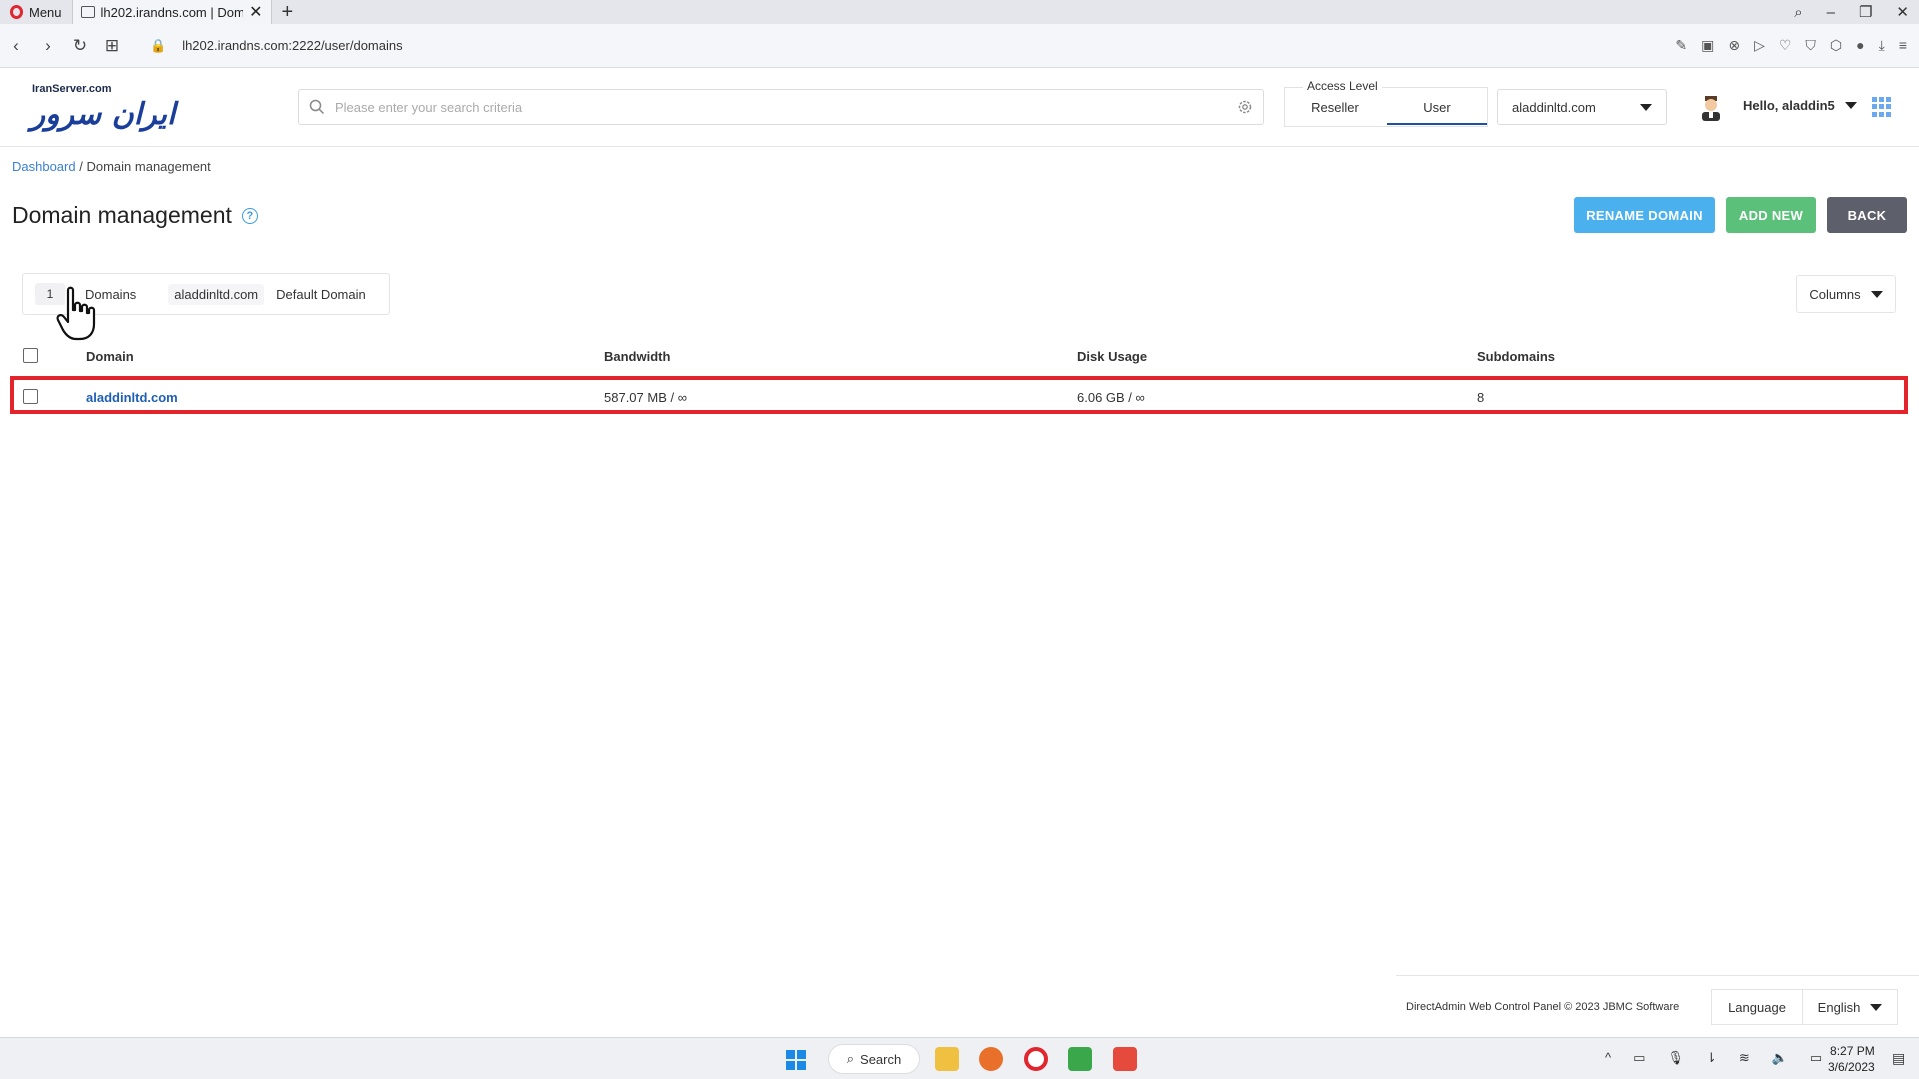  Describe the element at coordinates (30, 396) in the screenshot. I see `row-checkbox` at that location.